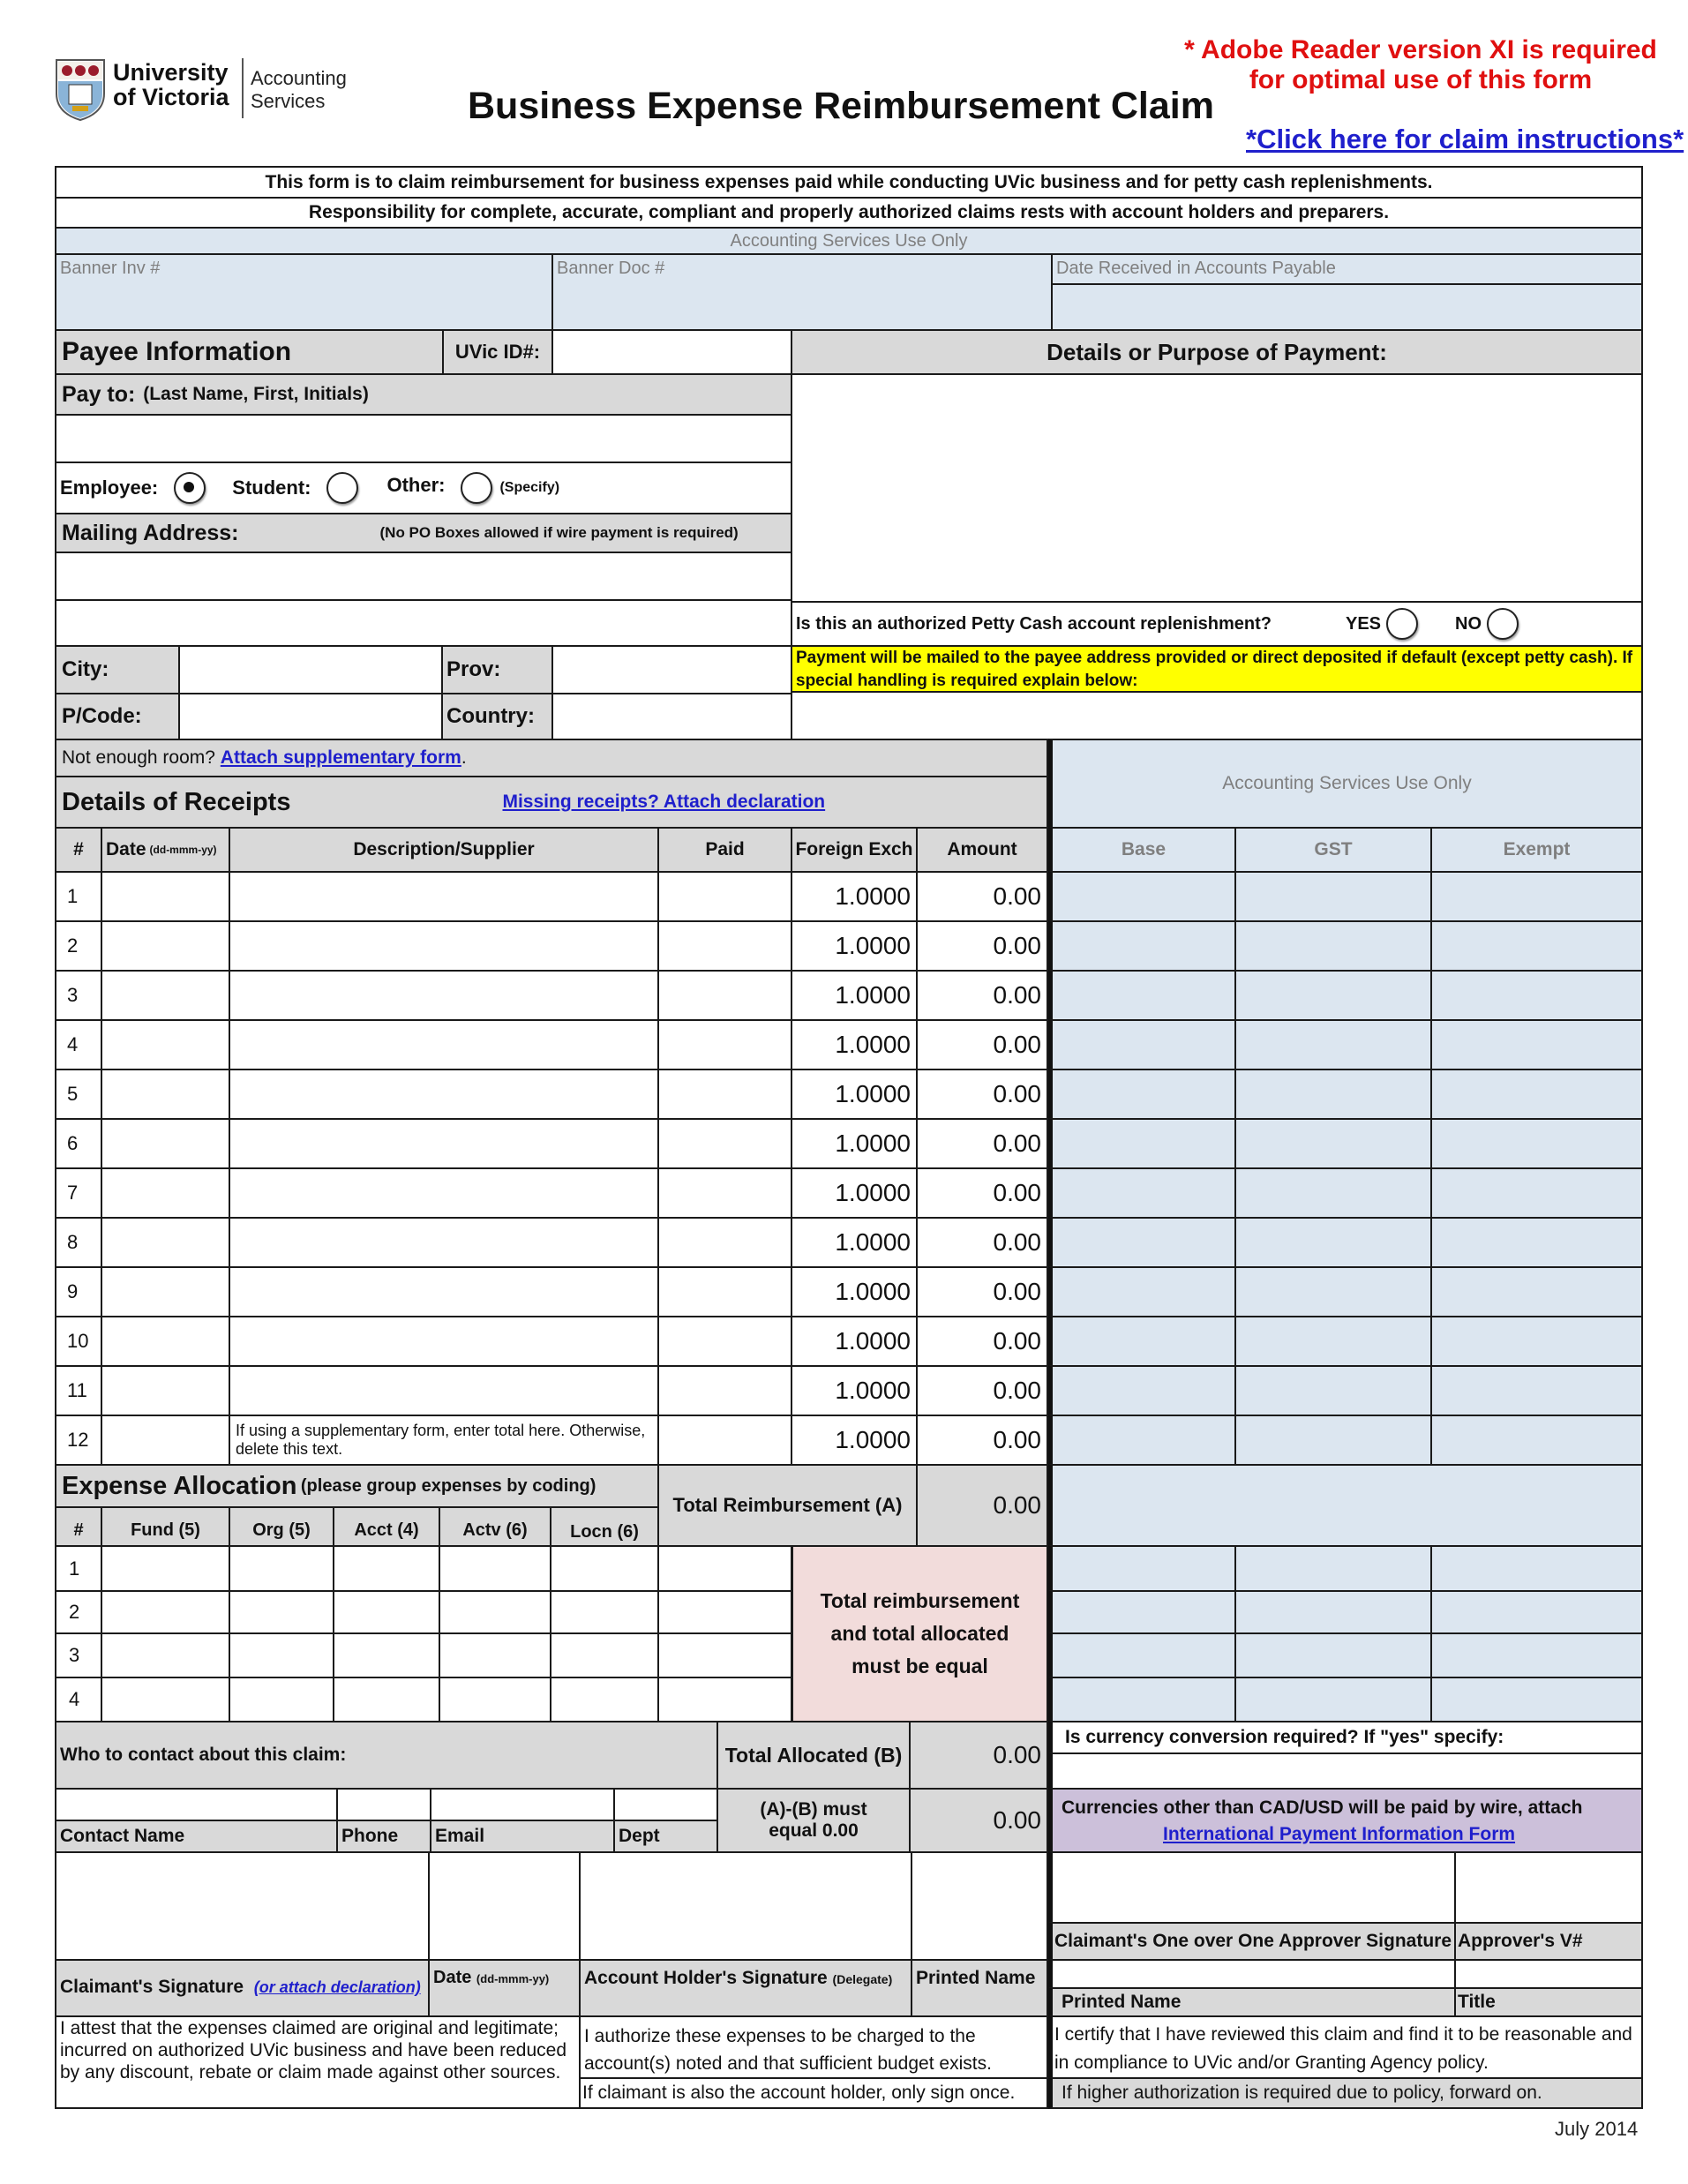  Describe the element at coordinates (341, 758) in the screenshot. I see `supplementary-form-link: Attach supplementary form` at that location.